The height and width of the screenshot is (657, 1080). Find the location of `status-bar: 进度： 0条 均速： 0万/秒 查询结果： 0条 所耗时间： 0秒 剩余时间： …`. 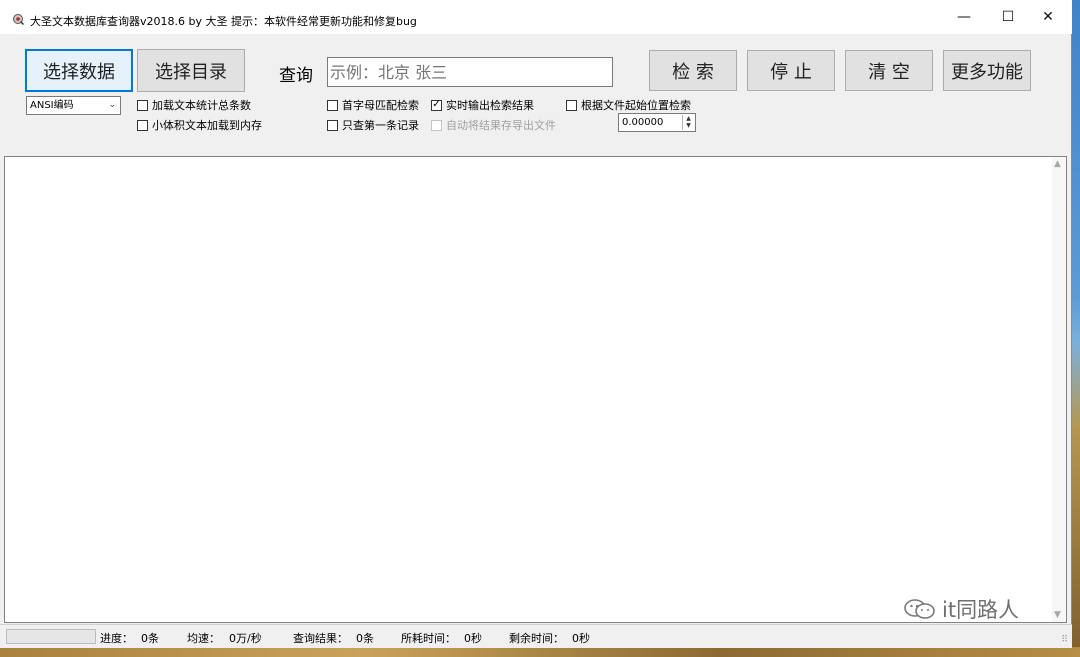

status-bar: 进度： 0条 均速： 0万/秒 查询结果： 0条 所耗时间： 0秒 剩余时间： … is located at coordinates (536, 636).